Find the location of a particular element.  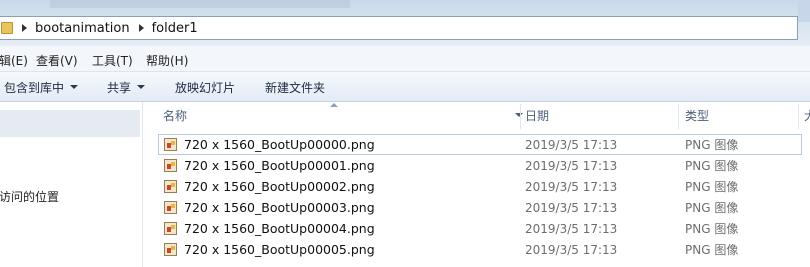

menu-help: 帮助(H) is located at coordinates (167, 60).